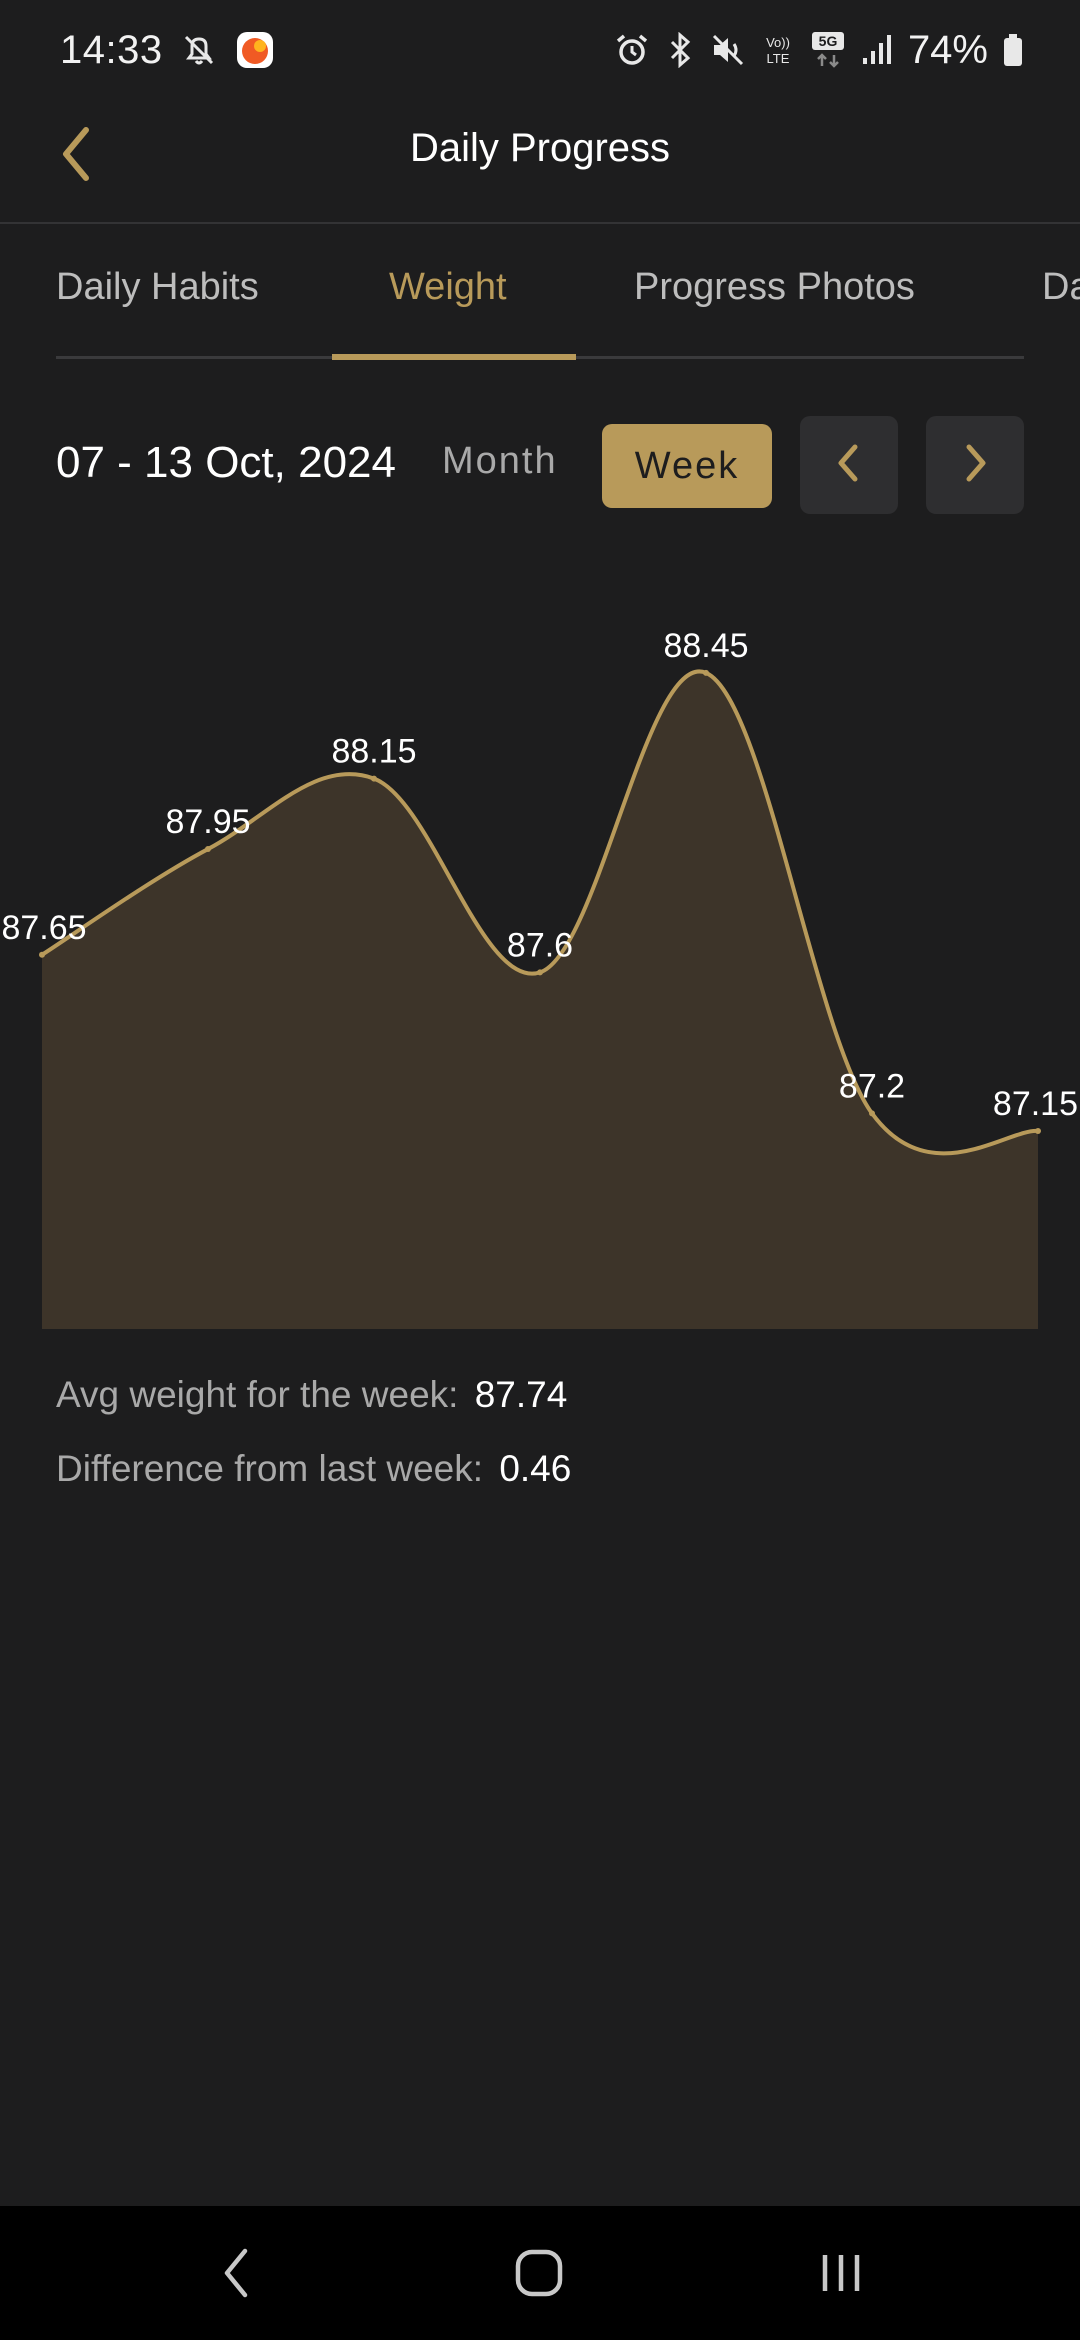 The width and height of the screenshot is (1080, 2340). Describe the element at coordinates (43, 928) in the screenshot. I see `data-label: 87.65` at that location.